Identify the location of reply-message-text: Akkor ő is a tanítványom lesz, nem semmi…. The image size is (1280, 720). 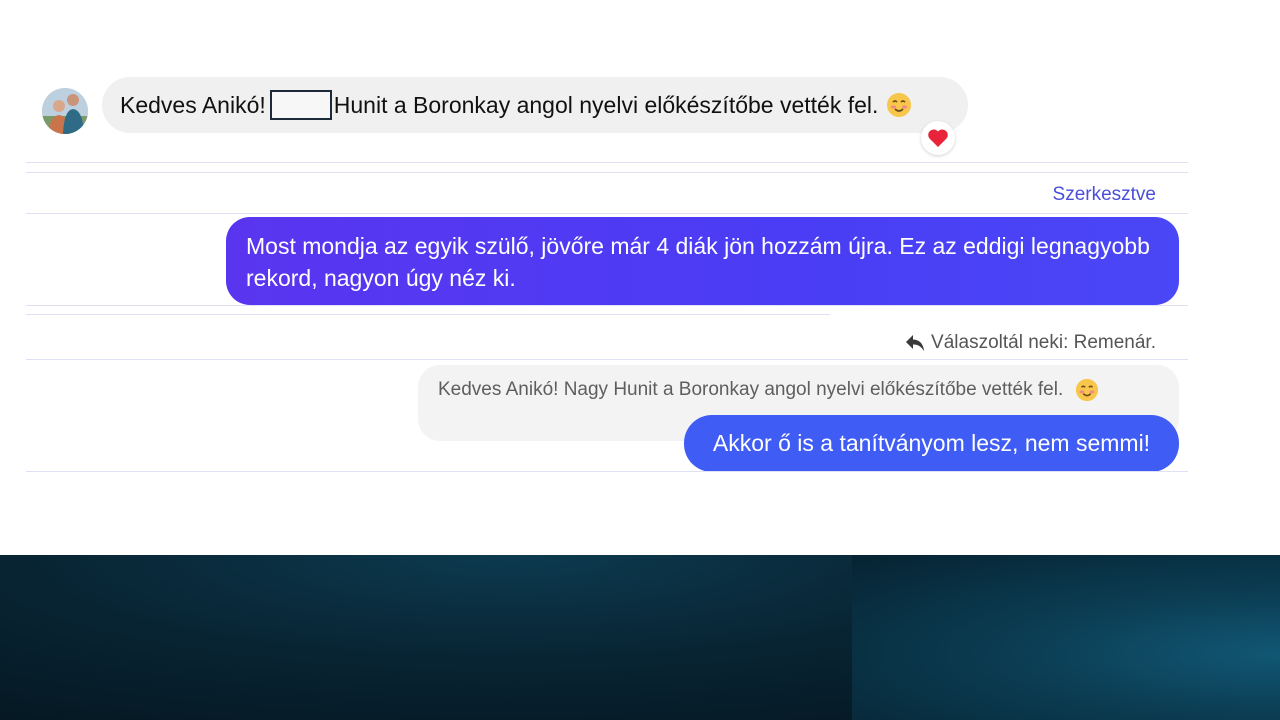
(931, 443).